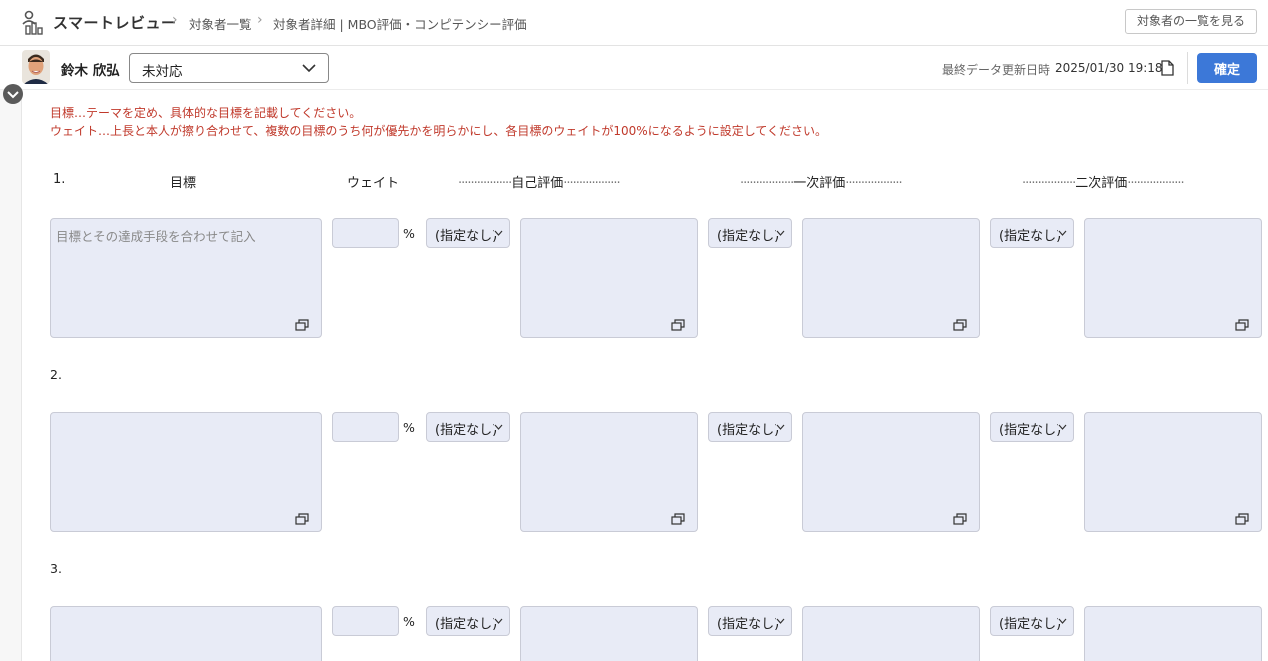 The height and width of the screenshot is (661, 1268). What do you see at coordinates (634, 68) in the screenshot?
I see `subject-bar: 鈴木 欣弘 未対応 最終データ更新日時 2025/01/30 19:18 確定` at bounding box center [634, 68].